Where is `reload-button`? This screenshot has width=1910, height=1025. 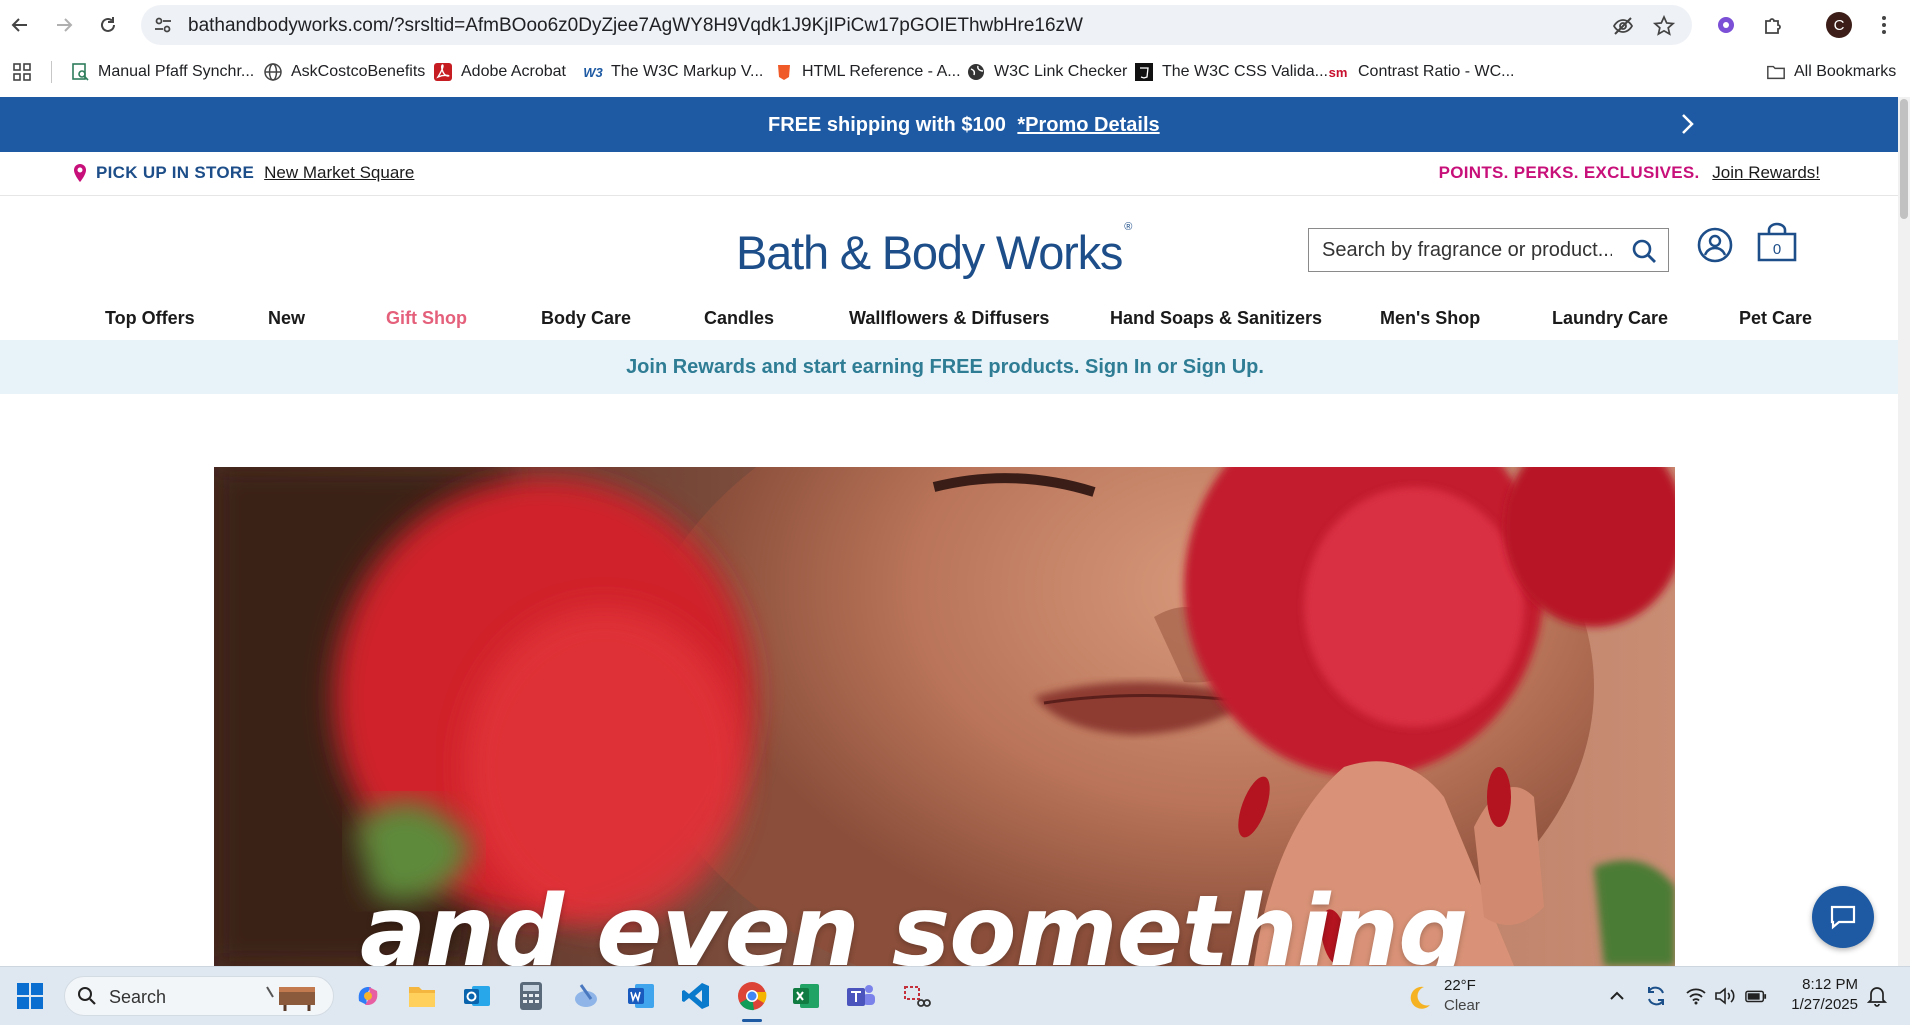
reload-button is located at coordinates (108, 25).